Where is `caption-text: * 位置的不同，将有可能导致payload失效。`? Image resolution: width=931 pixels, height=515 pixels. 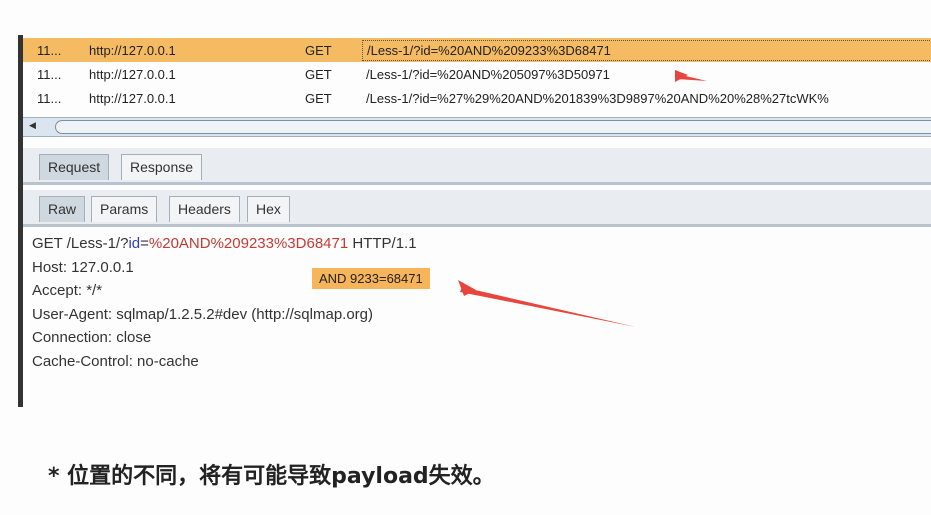 caption-text: * 位置的不同，将有可能导致payload失效。 is located at coordinates (271, 476).